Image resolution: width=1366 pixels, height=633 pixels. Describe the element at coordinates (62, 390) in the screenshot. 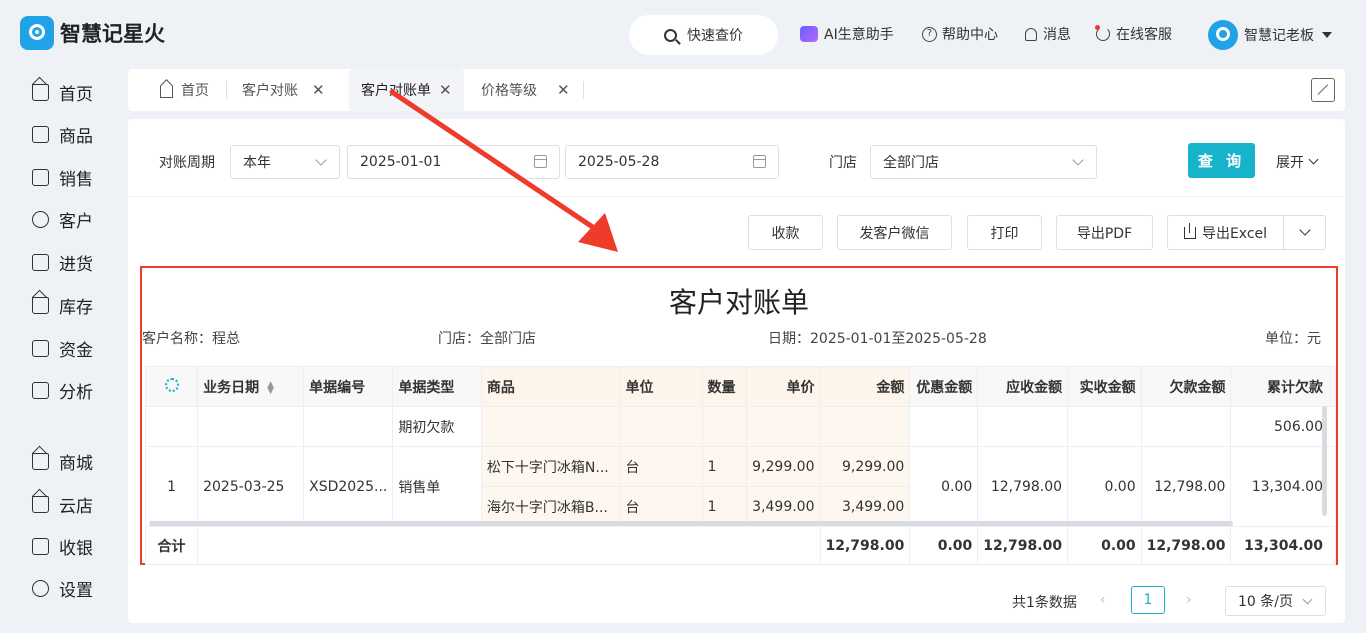

I see `sidebar-item-analysis: 分析` at that location.